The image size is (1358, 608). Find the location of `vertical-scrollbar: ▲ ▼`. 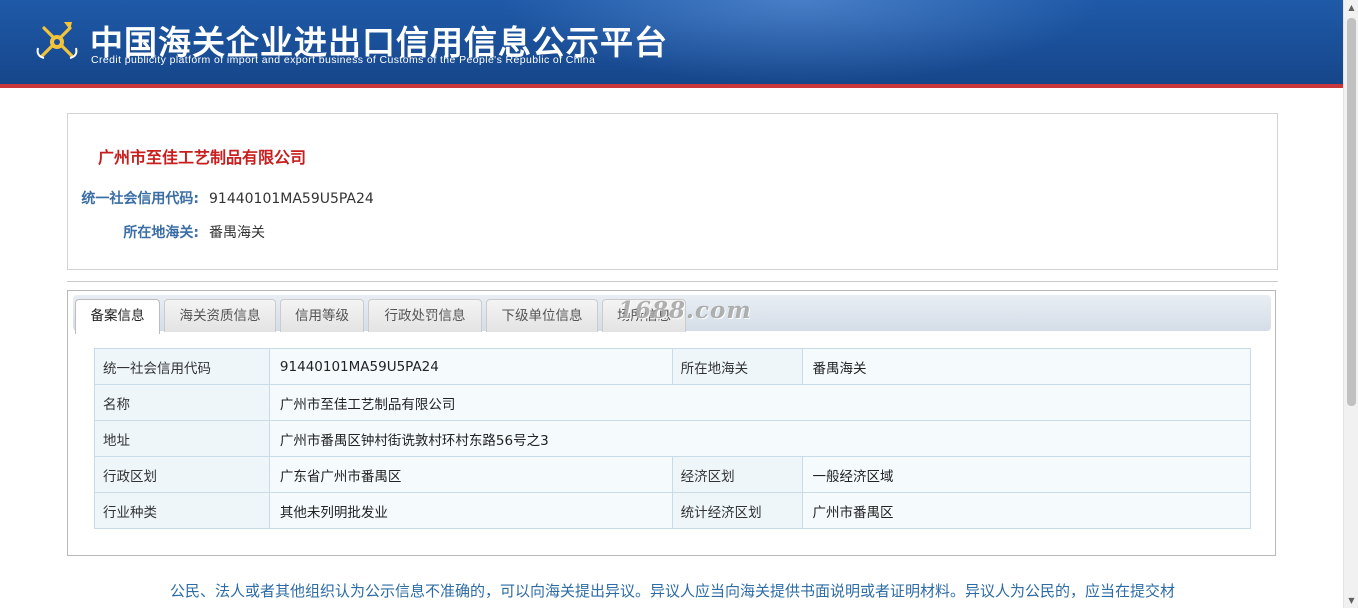

vertical-scrollbar: ▲ ▼ is located at coordinates (1350, 304).